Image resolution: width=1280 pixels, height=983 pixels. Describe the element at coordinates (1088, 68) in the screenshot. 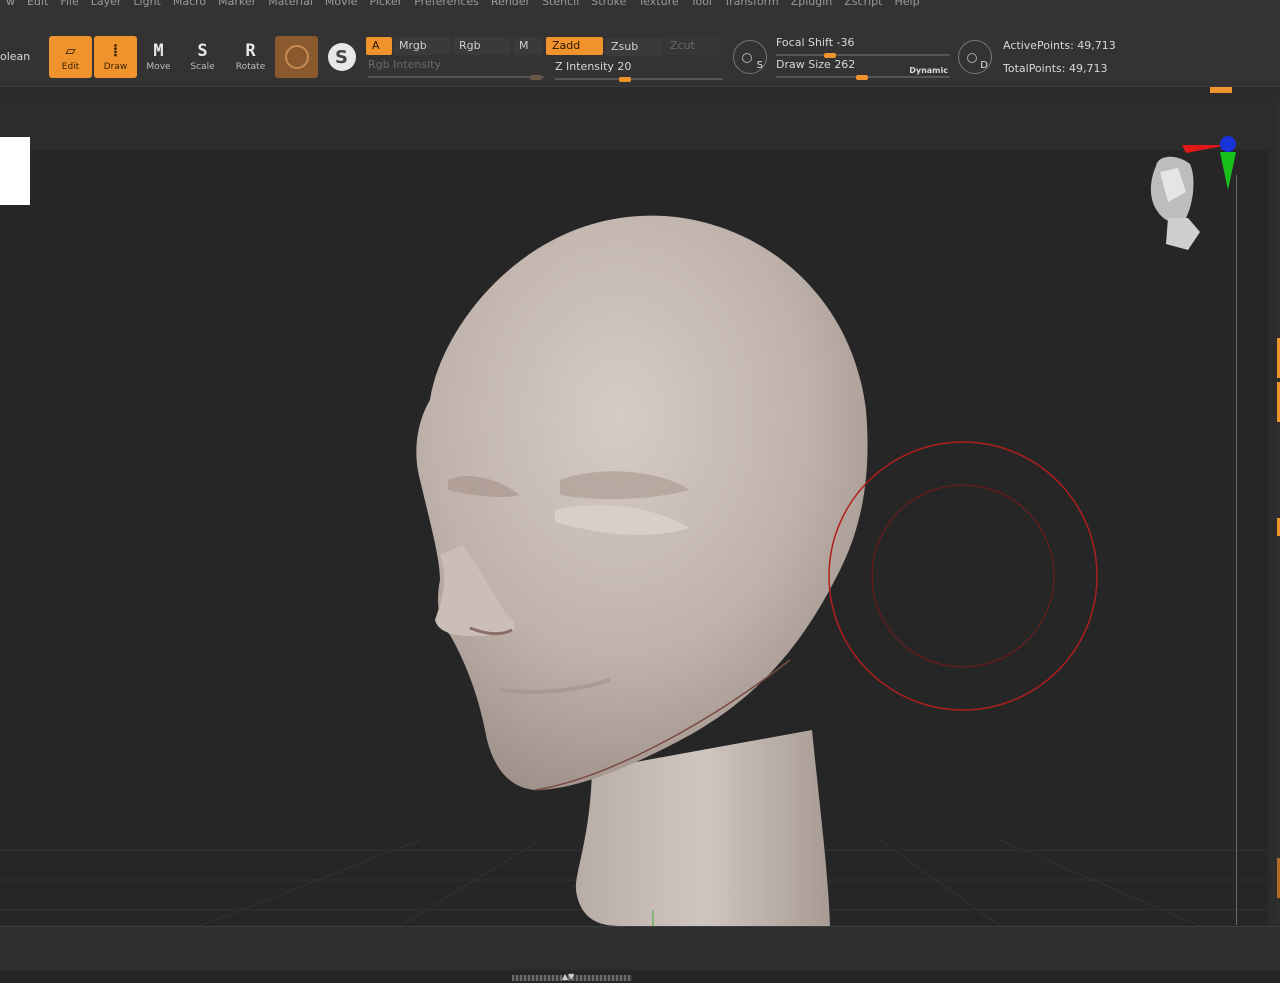

I see `total-points-value: 49,713` at that location.